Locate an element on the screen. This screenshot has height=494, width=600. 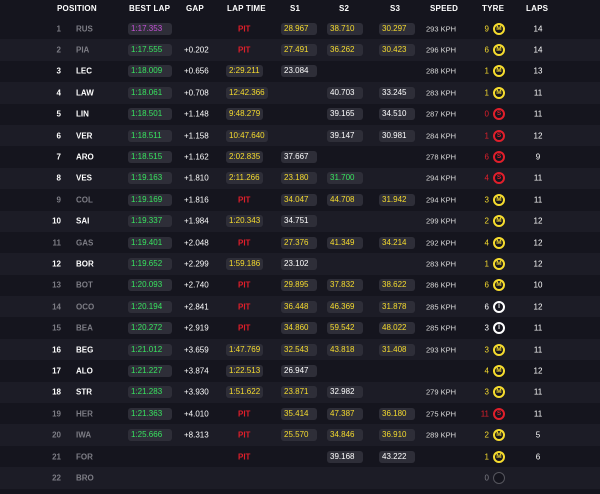
driver-code: LEC is located at coordinates (84, 71).